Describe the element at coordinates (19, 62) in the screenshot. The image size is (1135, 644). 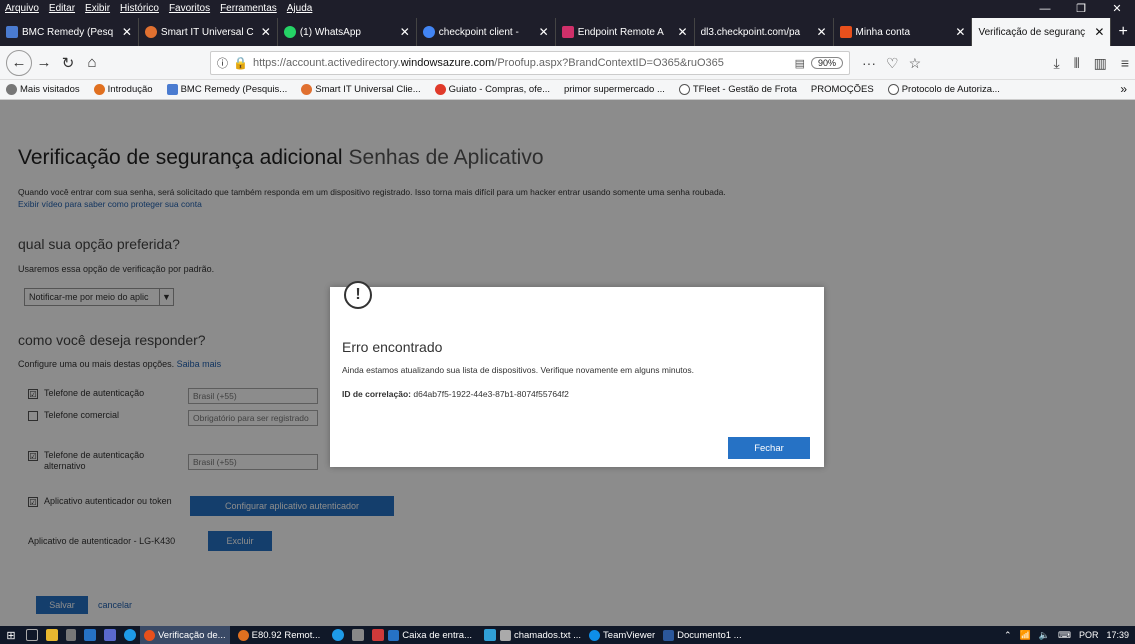
I see `back-button: ←` at that location.